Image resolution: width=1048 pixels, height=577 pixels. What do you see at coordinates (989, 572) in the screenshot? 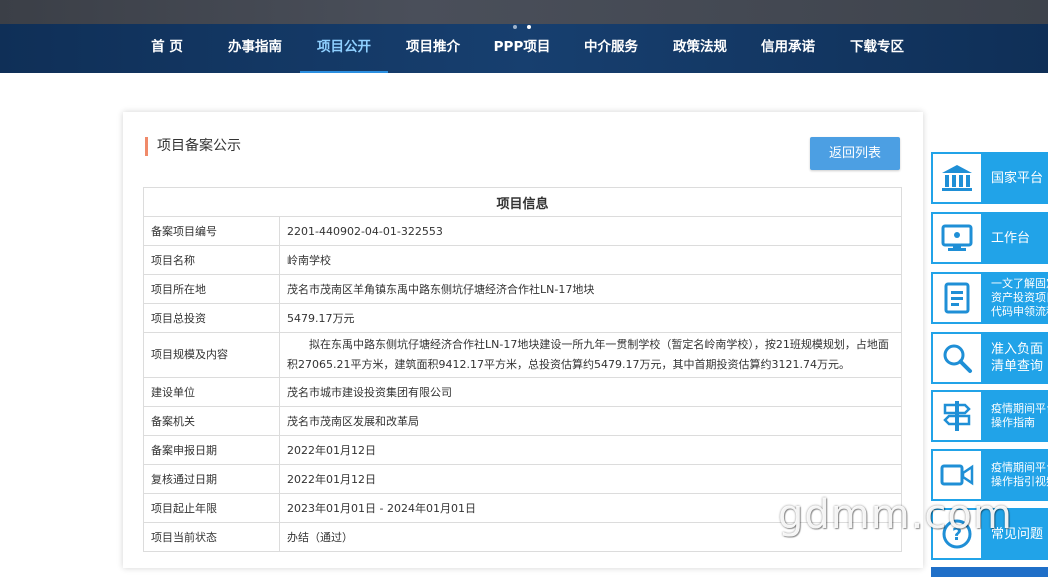
I see `sidebar-item-partial` at bounding box center [989, 572].